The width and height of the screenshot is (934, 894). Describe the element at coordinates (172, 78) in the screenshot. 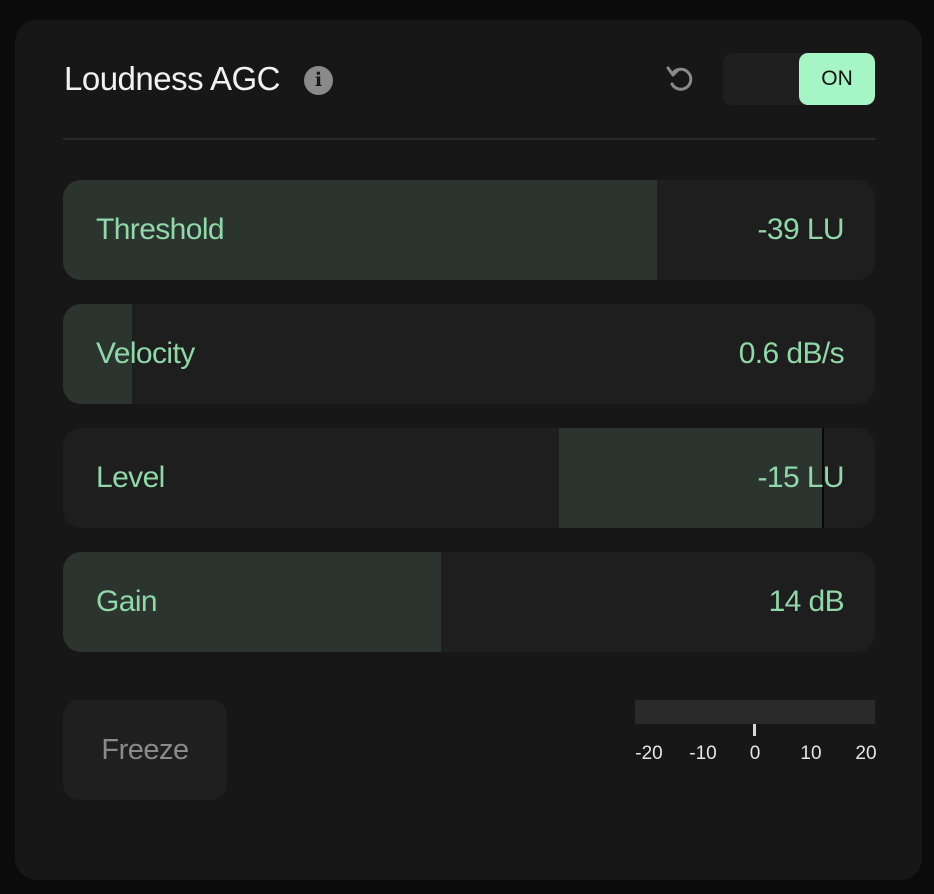

I see `panel-title: Loudness AGC` at that location.